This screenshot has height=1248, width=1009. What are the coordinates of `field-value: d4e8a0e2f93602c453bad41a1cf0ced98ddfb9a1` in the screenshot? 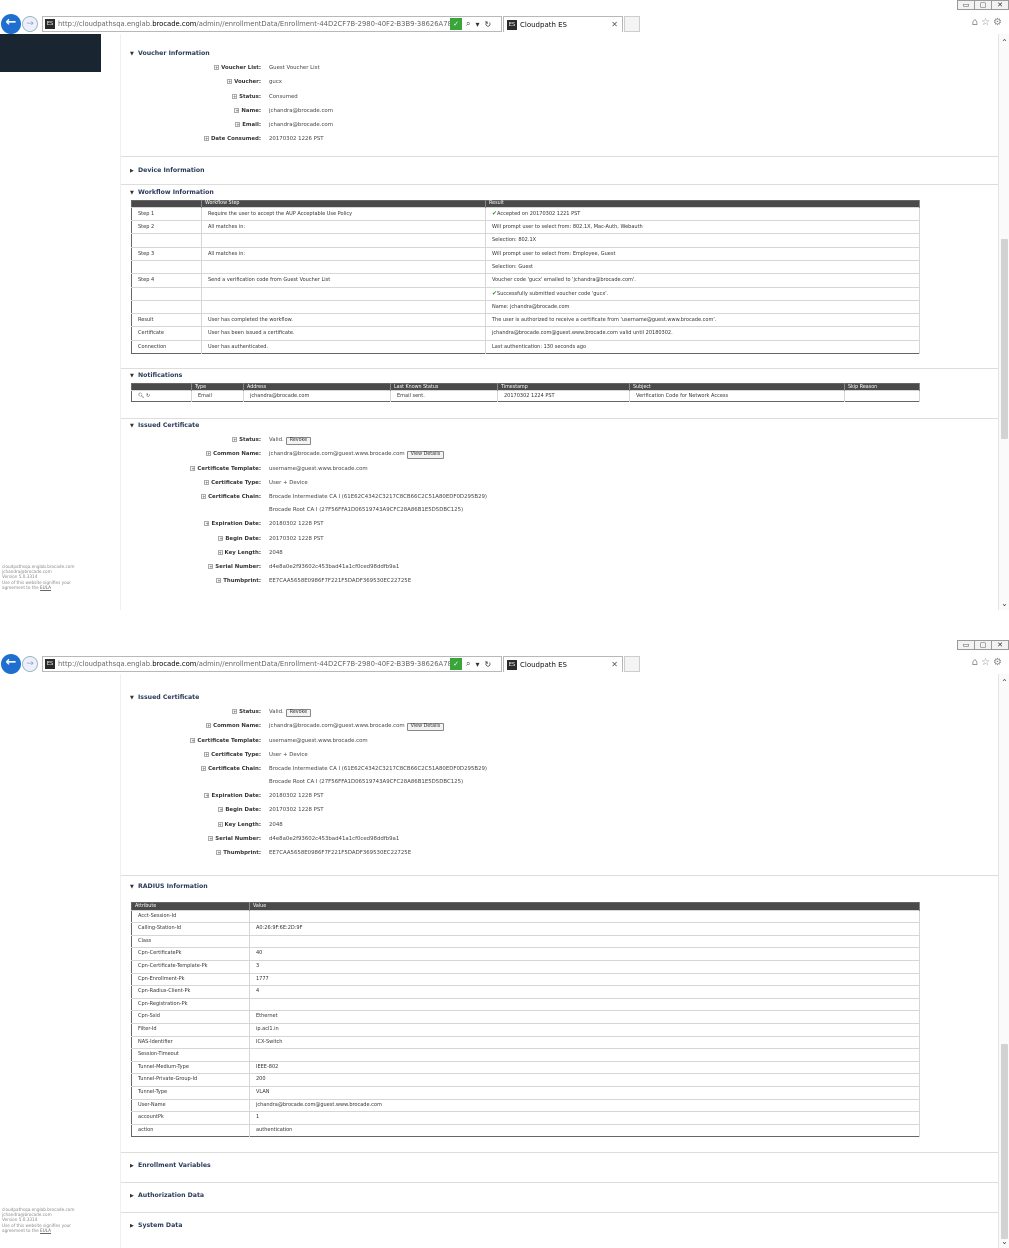 It's located at (334, 567).